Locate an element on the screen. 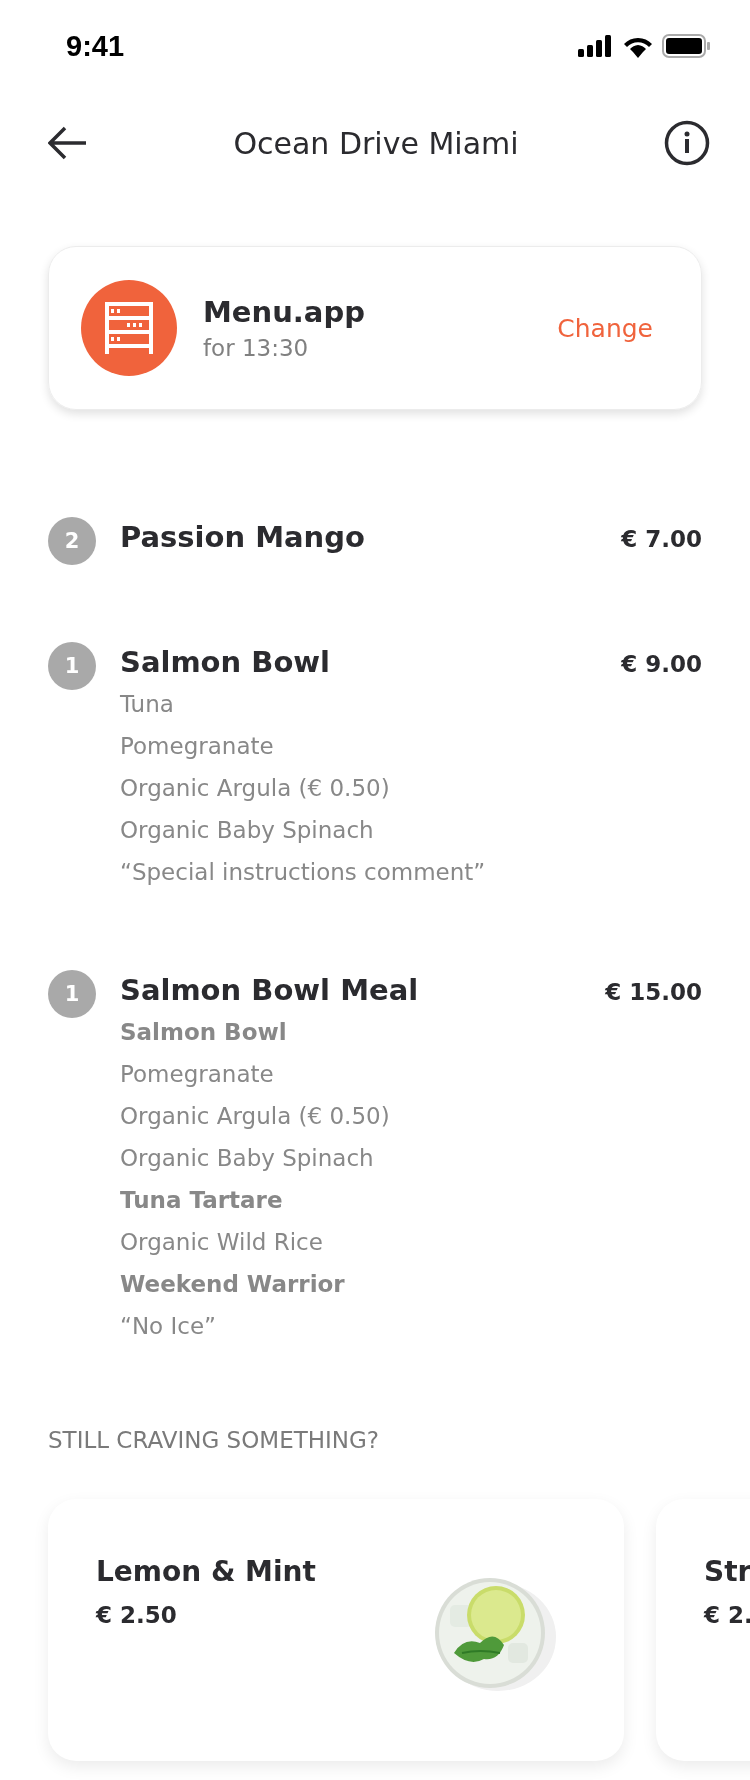 Image resolution: width=750 pixels, height=1780 pixels. pickup-time: for 13:30 is located at coordinates (256, 348).